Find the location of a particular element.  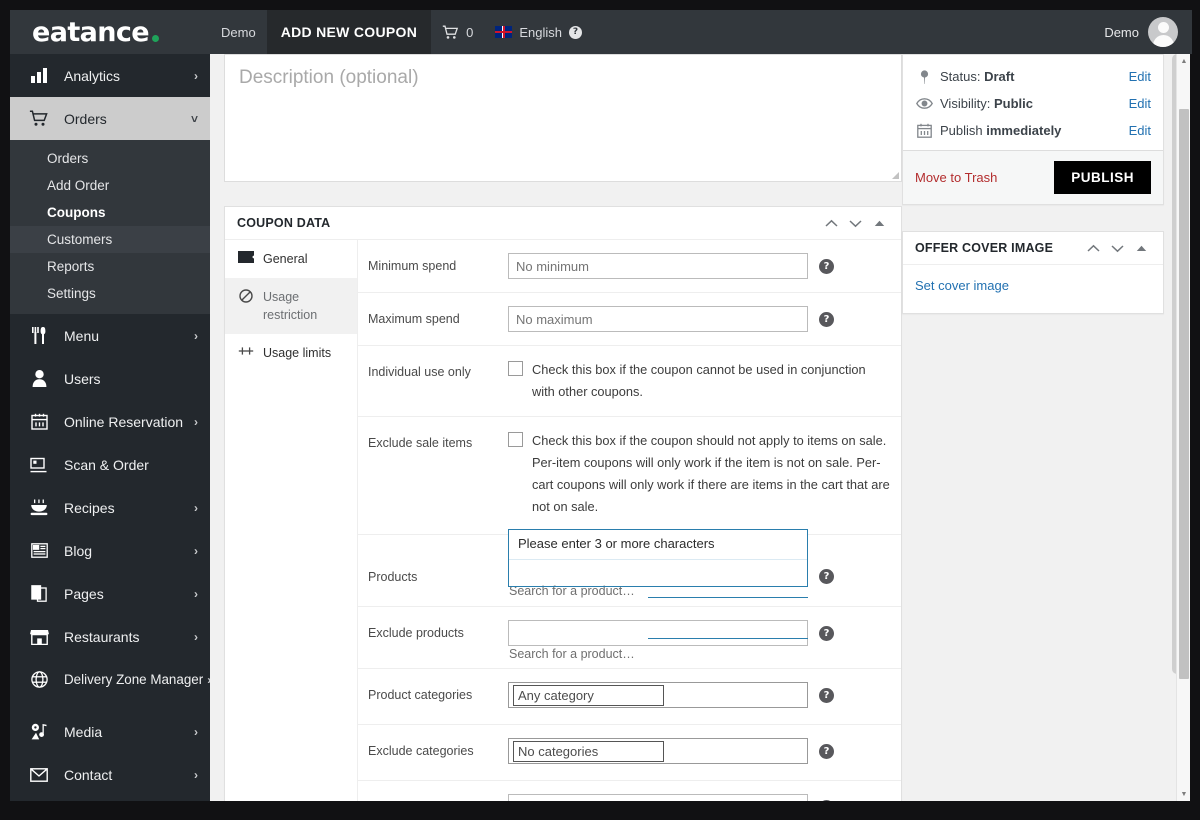

scroll-down-icon: ▼ is located at coordinates (1184, 794).